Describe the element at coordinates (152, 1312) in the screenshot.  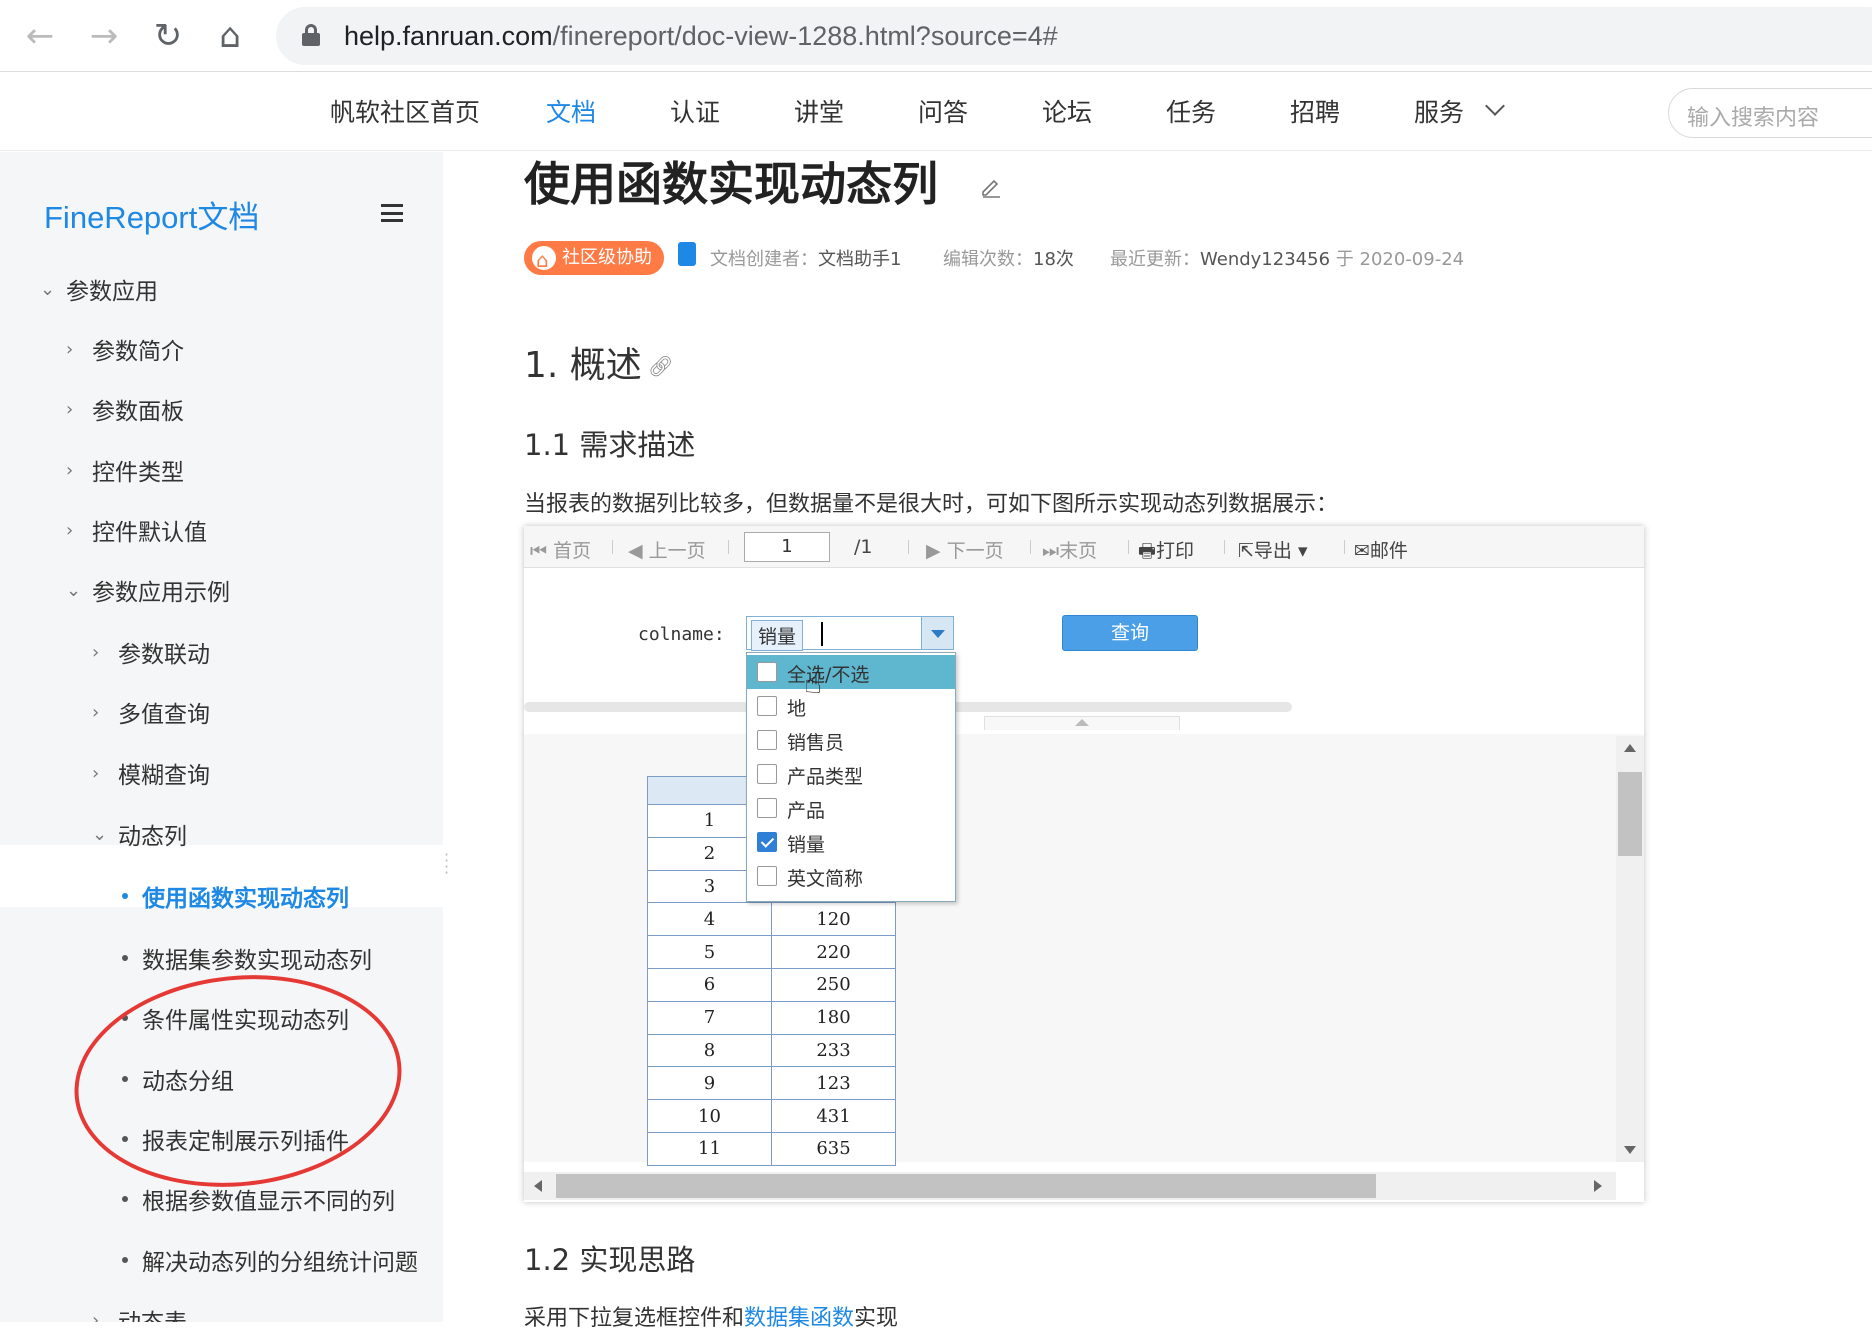
I see `sidebar-item-label: 动态表` at that location.